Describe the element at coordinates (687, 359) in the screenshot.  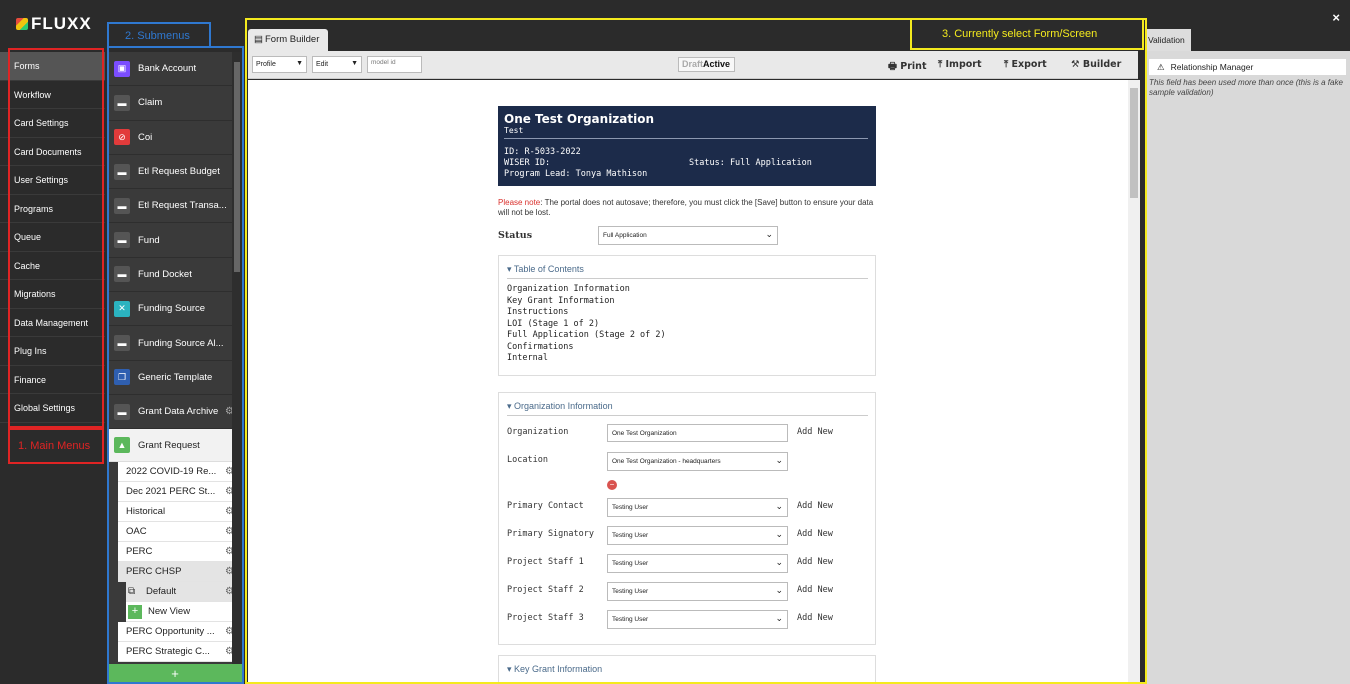
I see `toc-item: Internal` at that location.